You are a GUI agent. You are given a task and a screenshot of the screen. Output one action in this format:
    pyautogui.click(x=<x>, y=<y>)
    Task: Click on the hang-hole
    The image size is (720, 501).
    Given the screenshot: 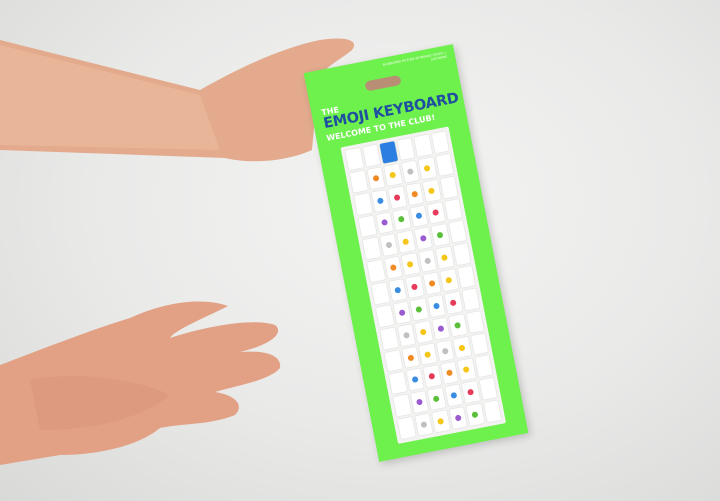 What is the action you would take?
    pyautogui.click(x=383, y=83)
    